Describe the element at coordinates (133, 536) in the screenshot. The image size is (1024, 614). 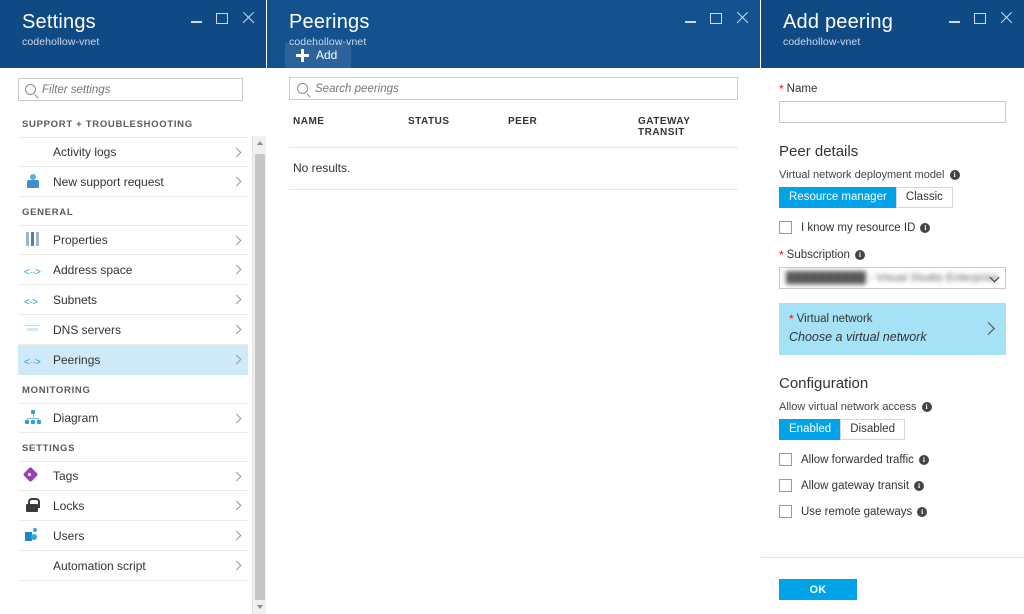
I see `sidebar-item-users: Users` at that location.